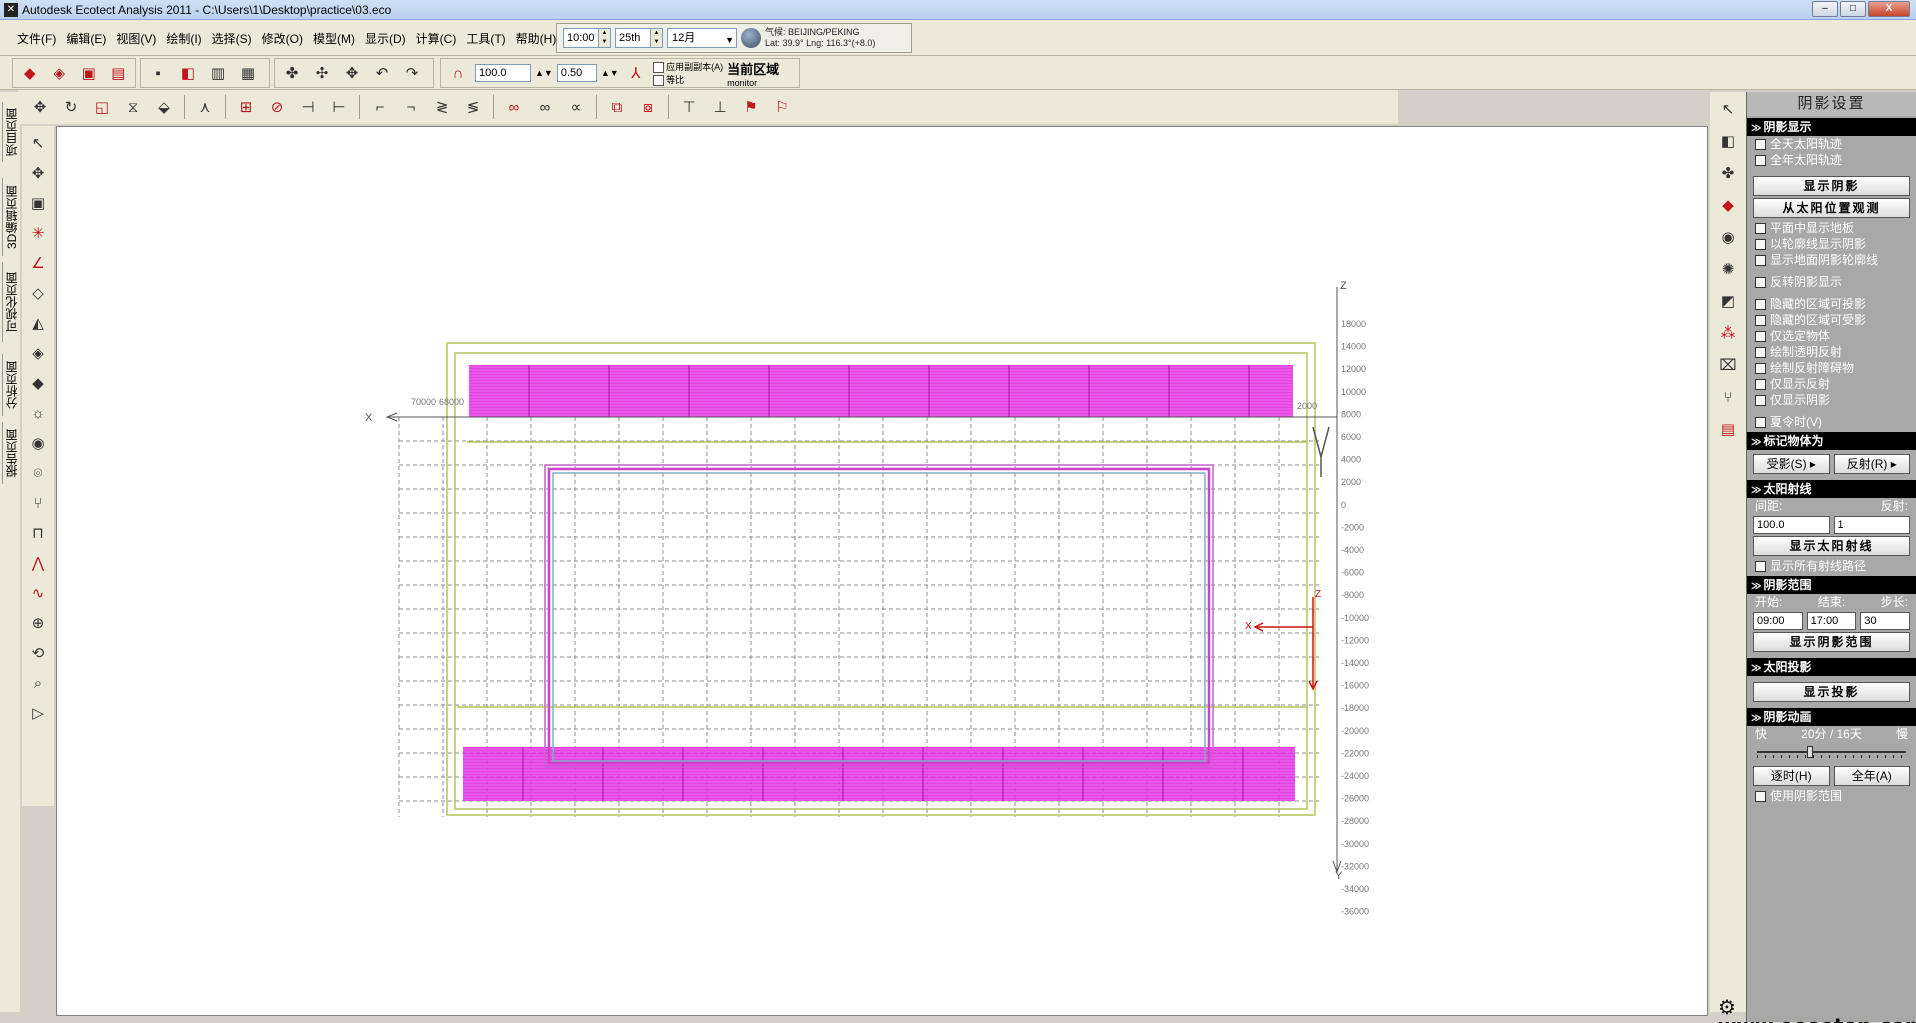 Image resolution: width=1916 pixels, height=1023 pixels. What do you see at coordinates (158, 73) in the screenshot?
I see `print-icon: ▪` at bounding box center [158, 73].